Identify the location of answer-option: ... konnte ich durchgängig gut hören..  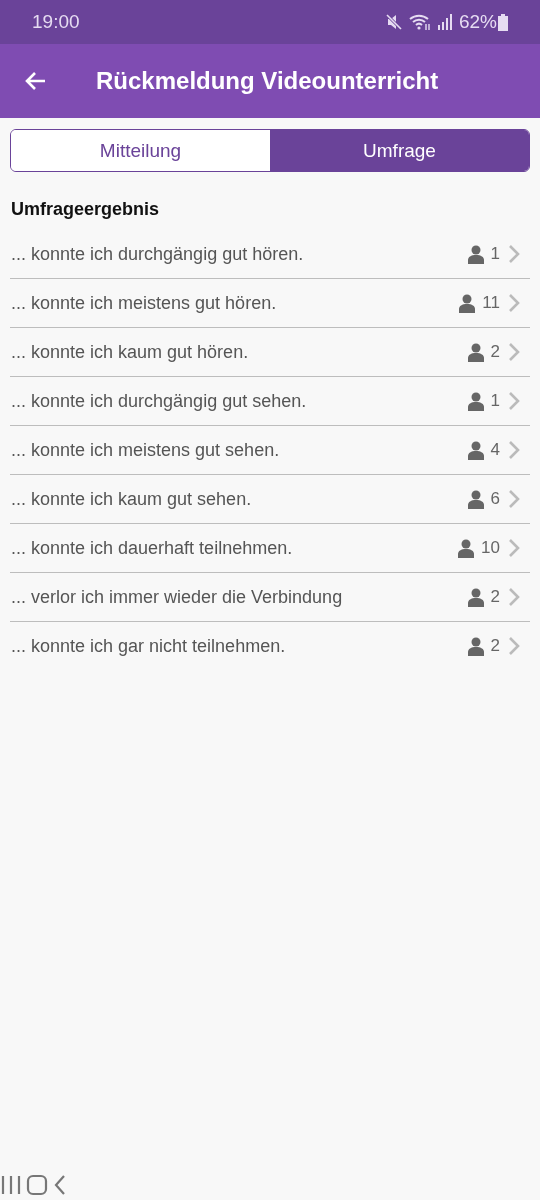
(239, 254).